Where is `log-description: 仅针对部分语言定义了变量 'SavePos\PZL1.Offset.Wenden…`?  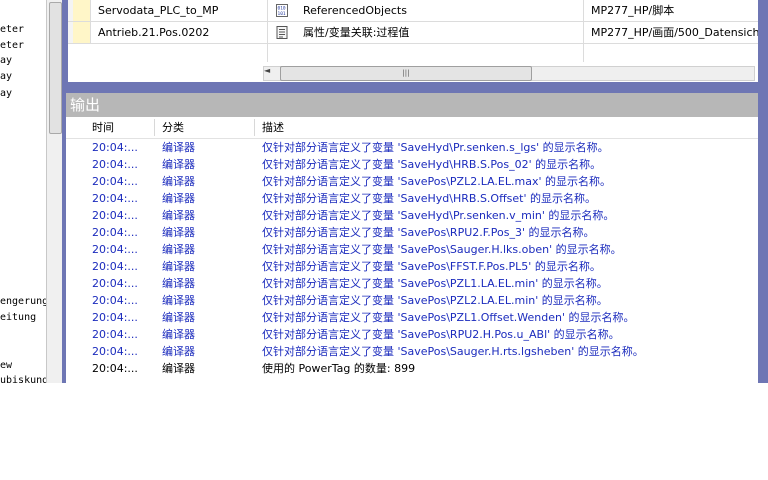 log-description: 仅针对部分语言定义了变量 'SavePos\PZL1.Offset.Wenden… is located at coordinates (448, 317).